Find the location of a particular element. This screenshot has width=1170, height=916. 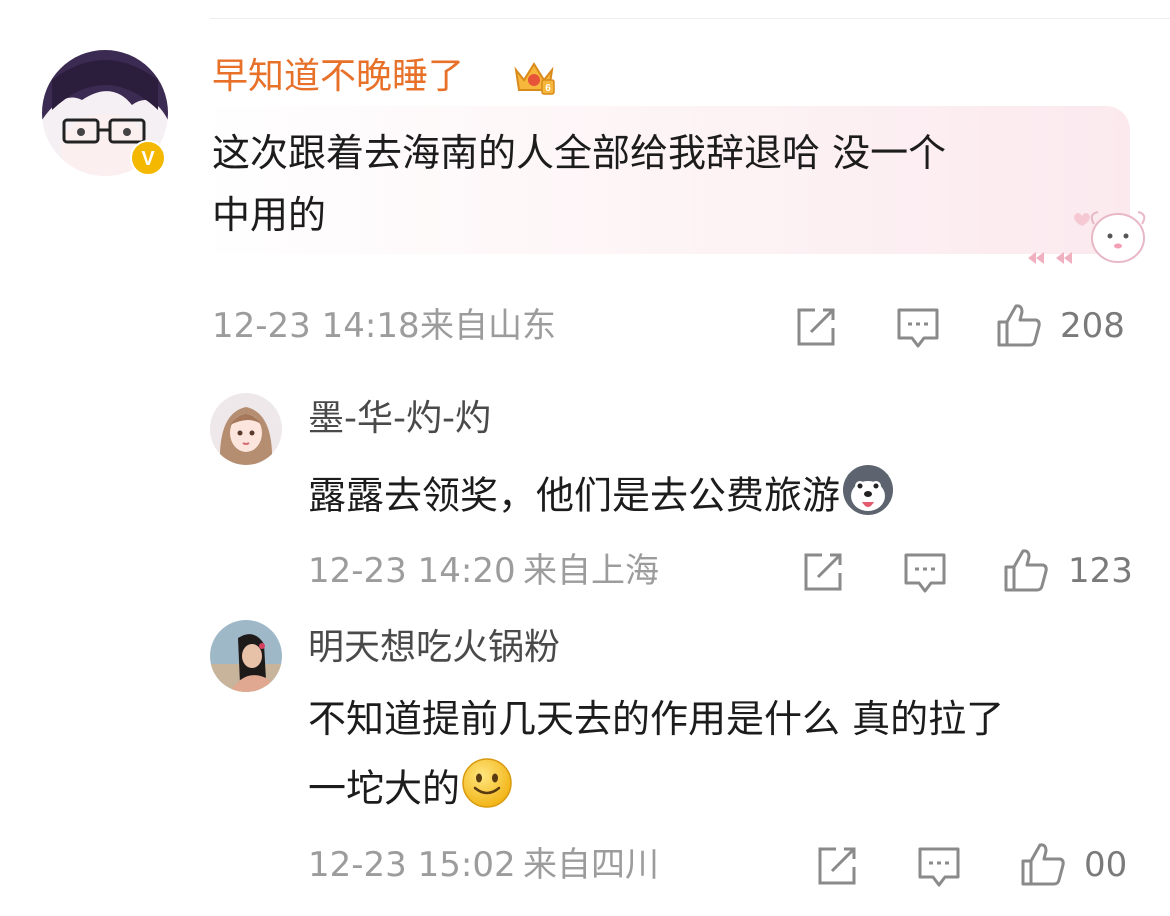

verified-v-icon: V is located at coordinates (148, 158).